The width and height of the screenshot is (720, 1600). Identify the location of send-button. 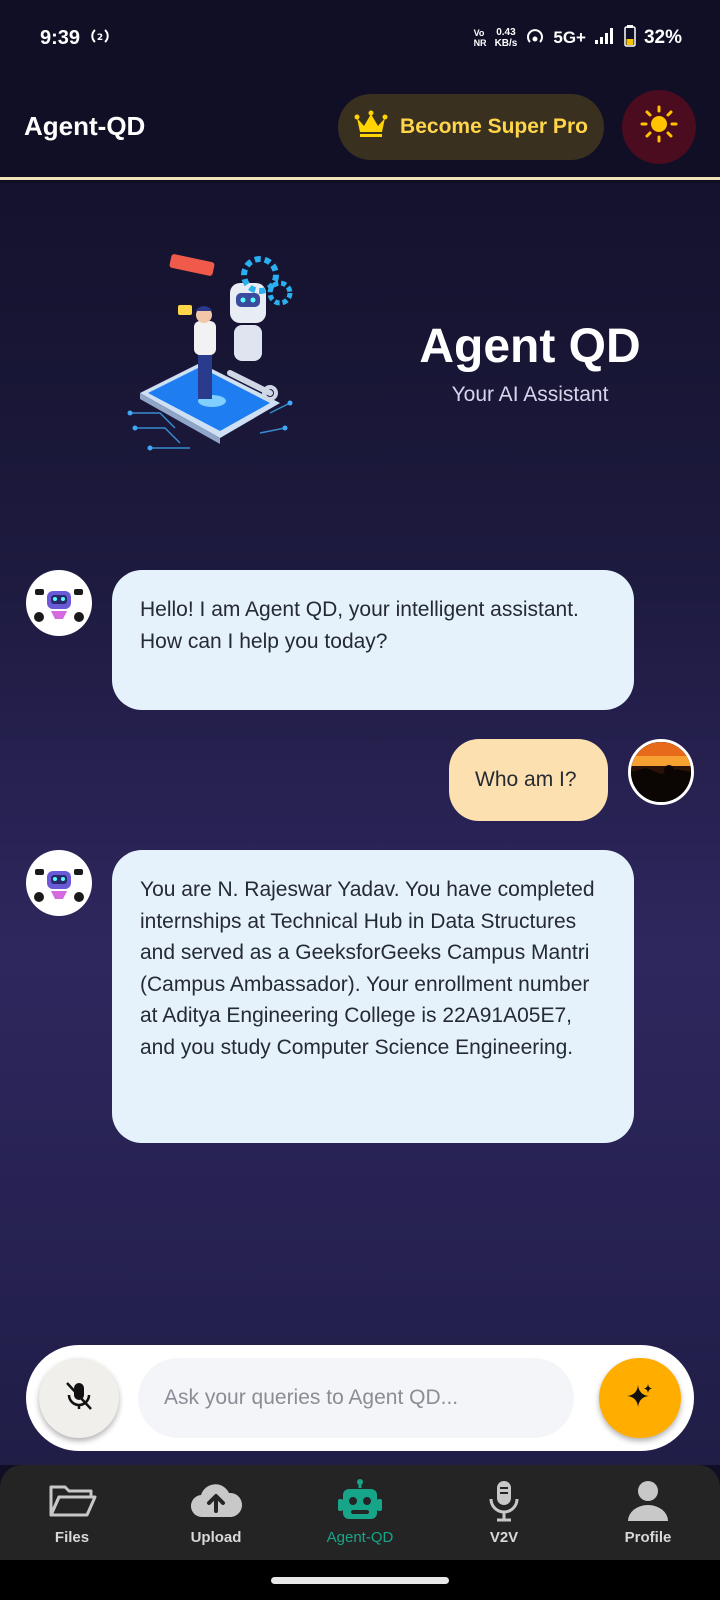
(640, 1398).